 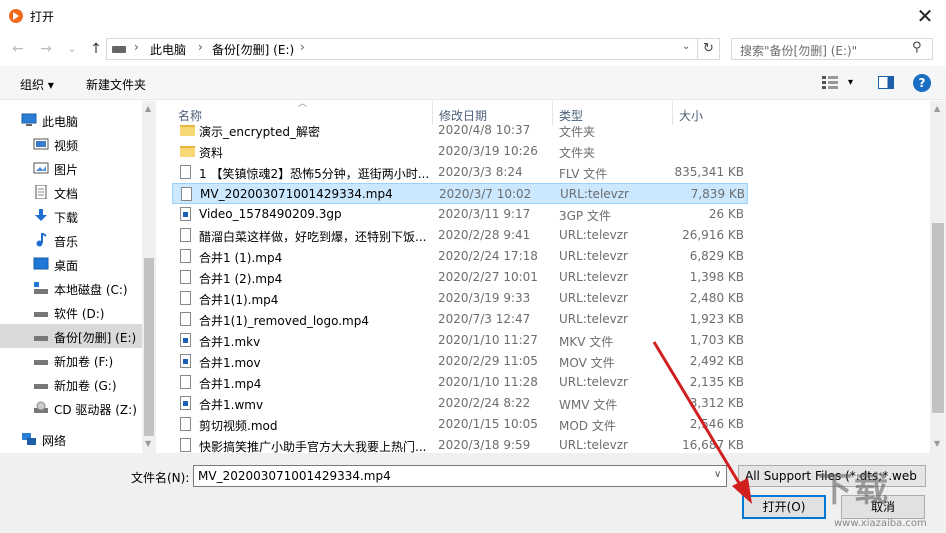 I want to click on sidebar-scroll-thumb, so click(x=149, y=347).